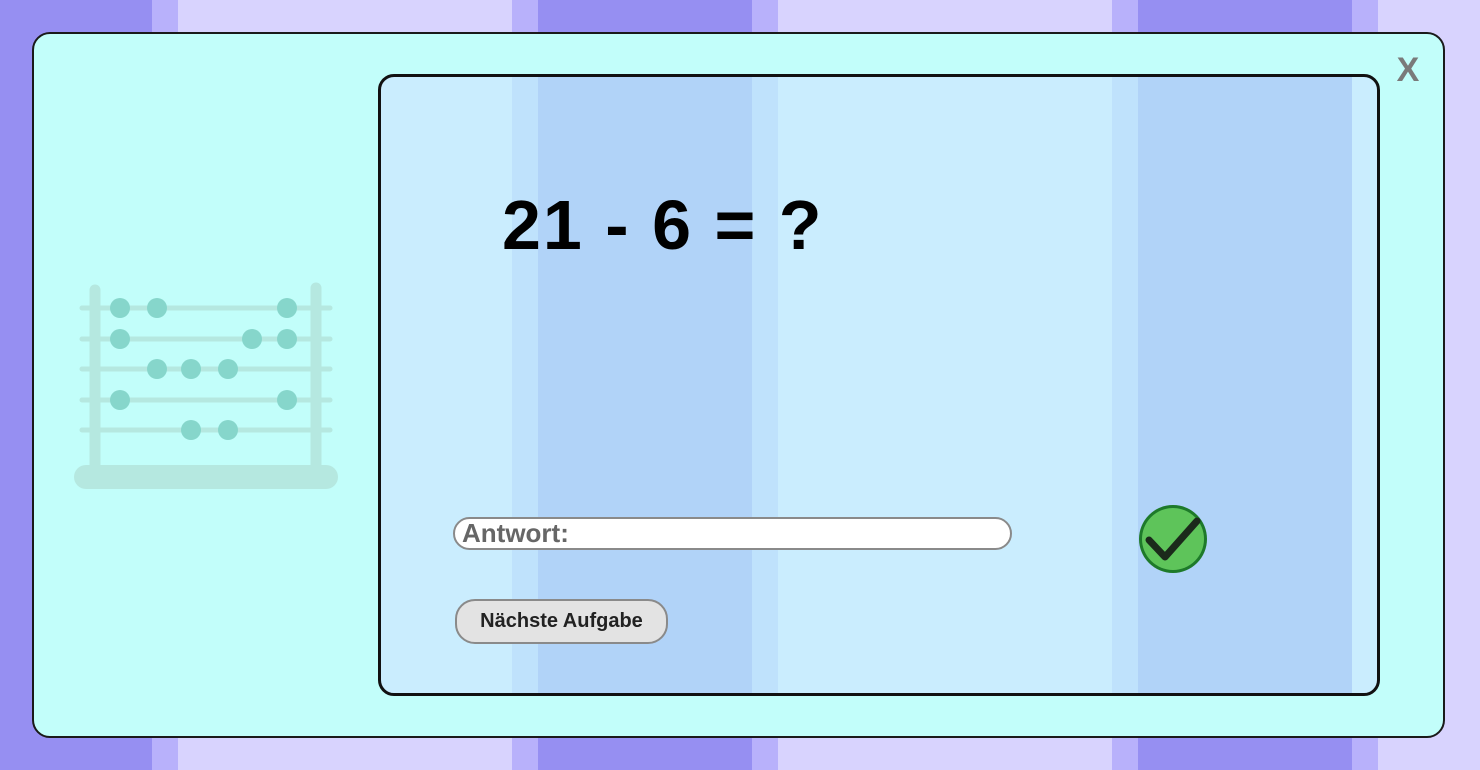  Describe the element at coordinates (663, 225) in the screenshot. I see `task-question: 21 - 6 = ?` at that location.